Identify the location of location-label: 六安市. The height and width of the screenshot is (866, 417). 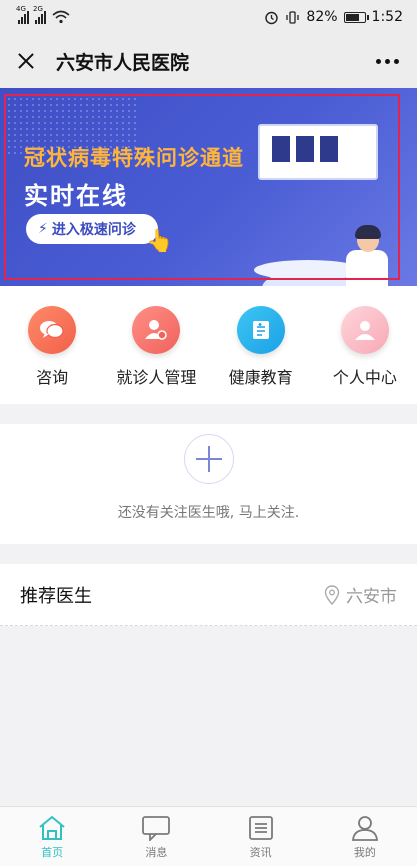
(371, 597).